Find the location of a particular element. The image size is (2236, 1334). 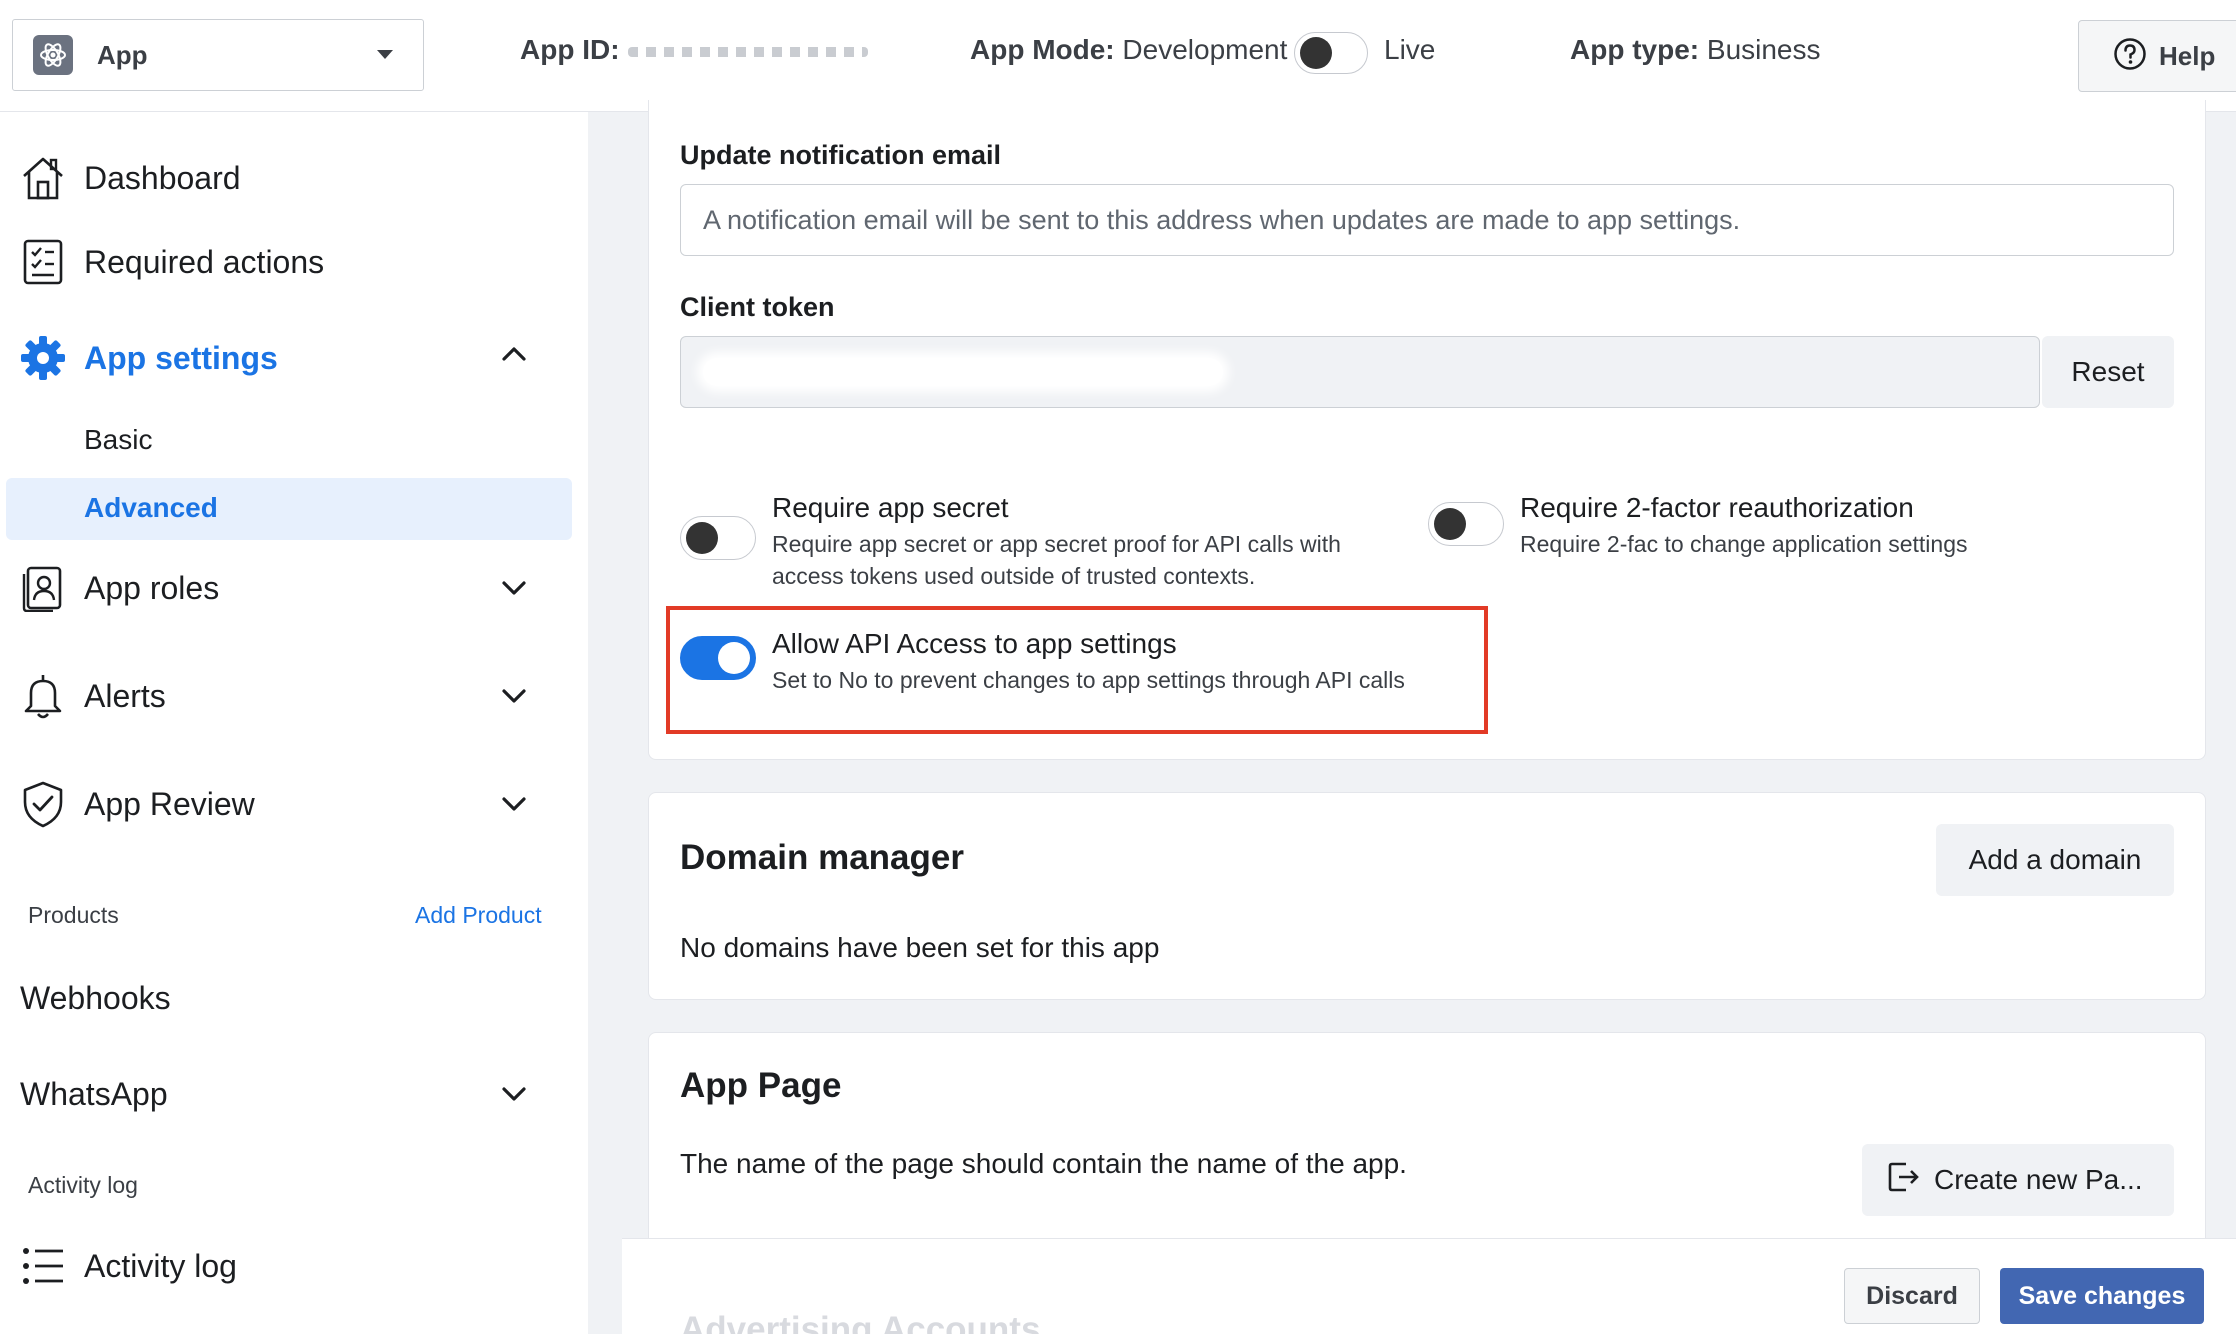

products-section-label: Products is located at coordinates (73, 915).